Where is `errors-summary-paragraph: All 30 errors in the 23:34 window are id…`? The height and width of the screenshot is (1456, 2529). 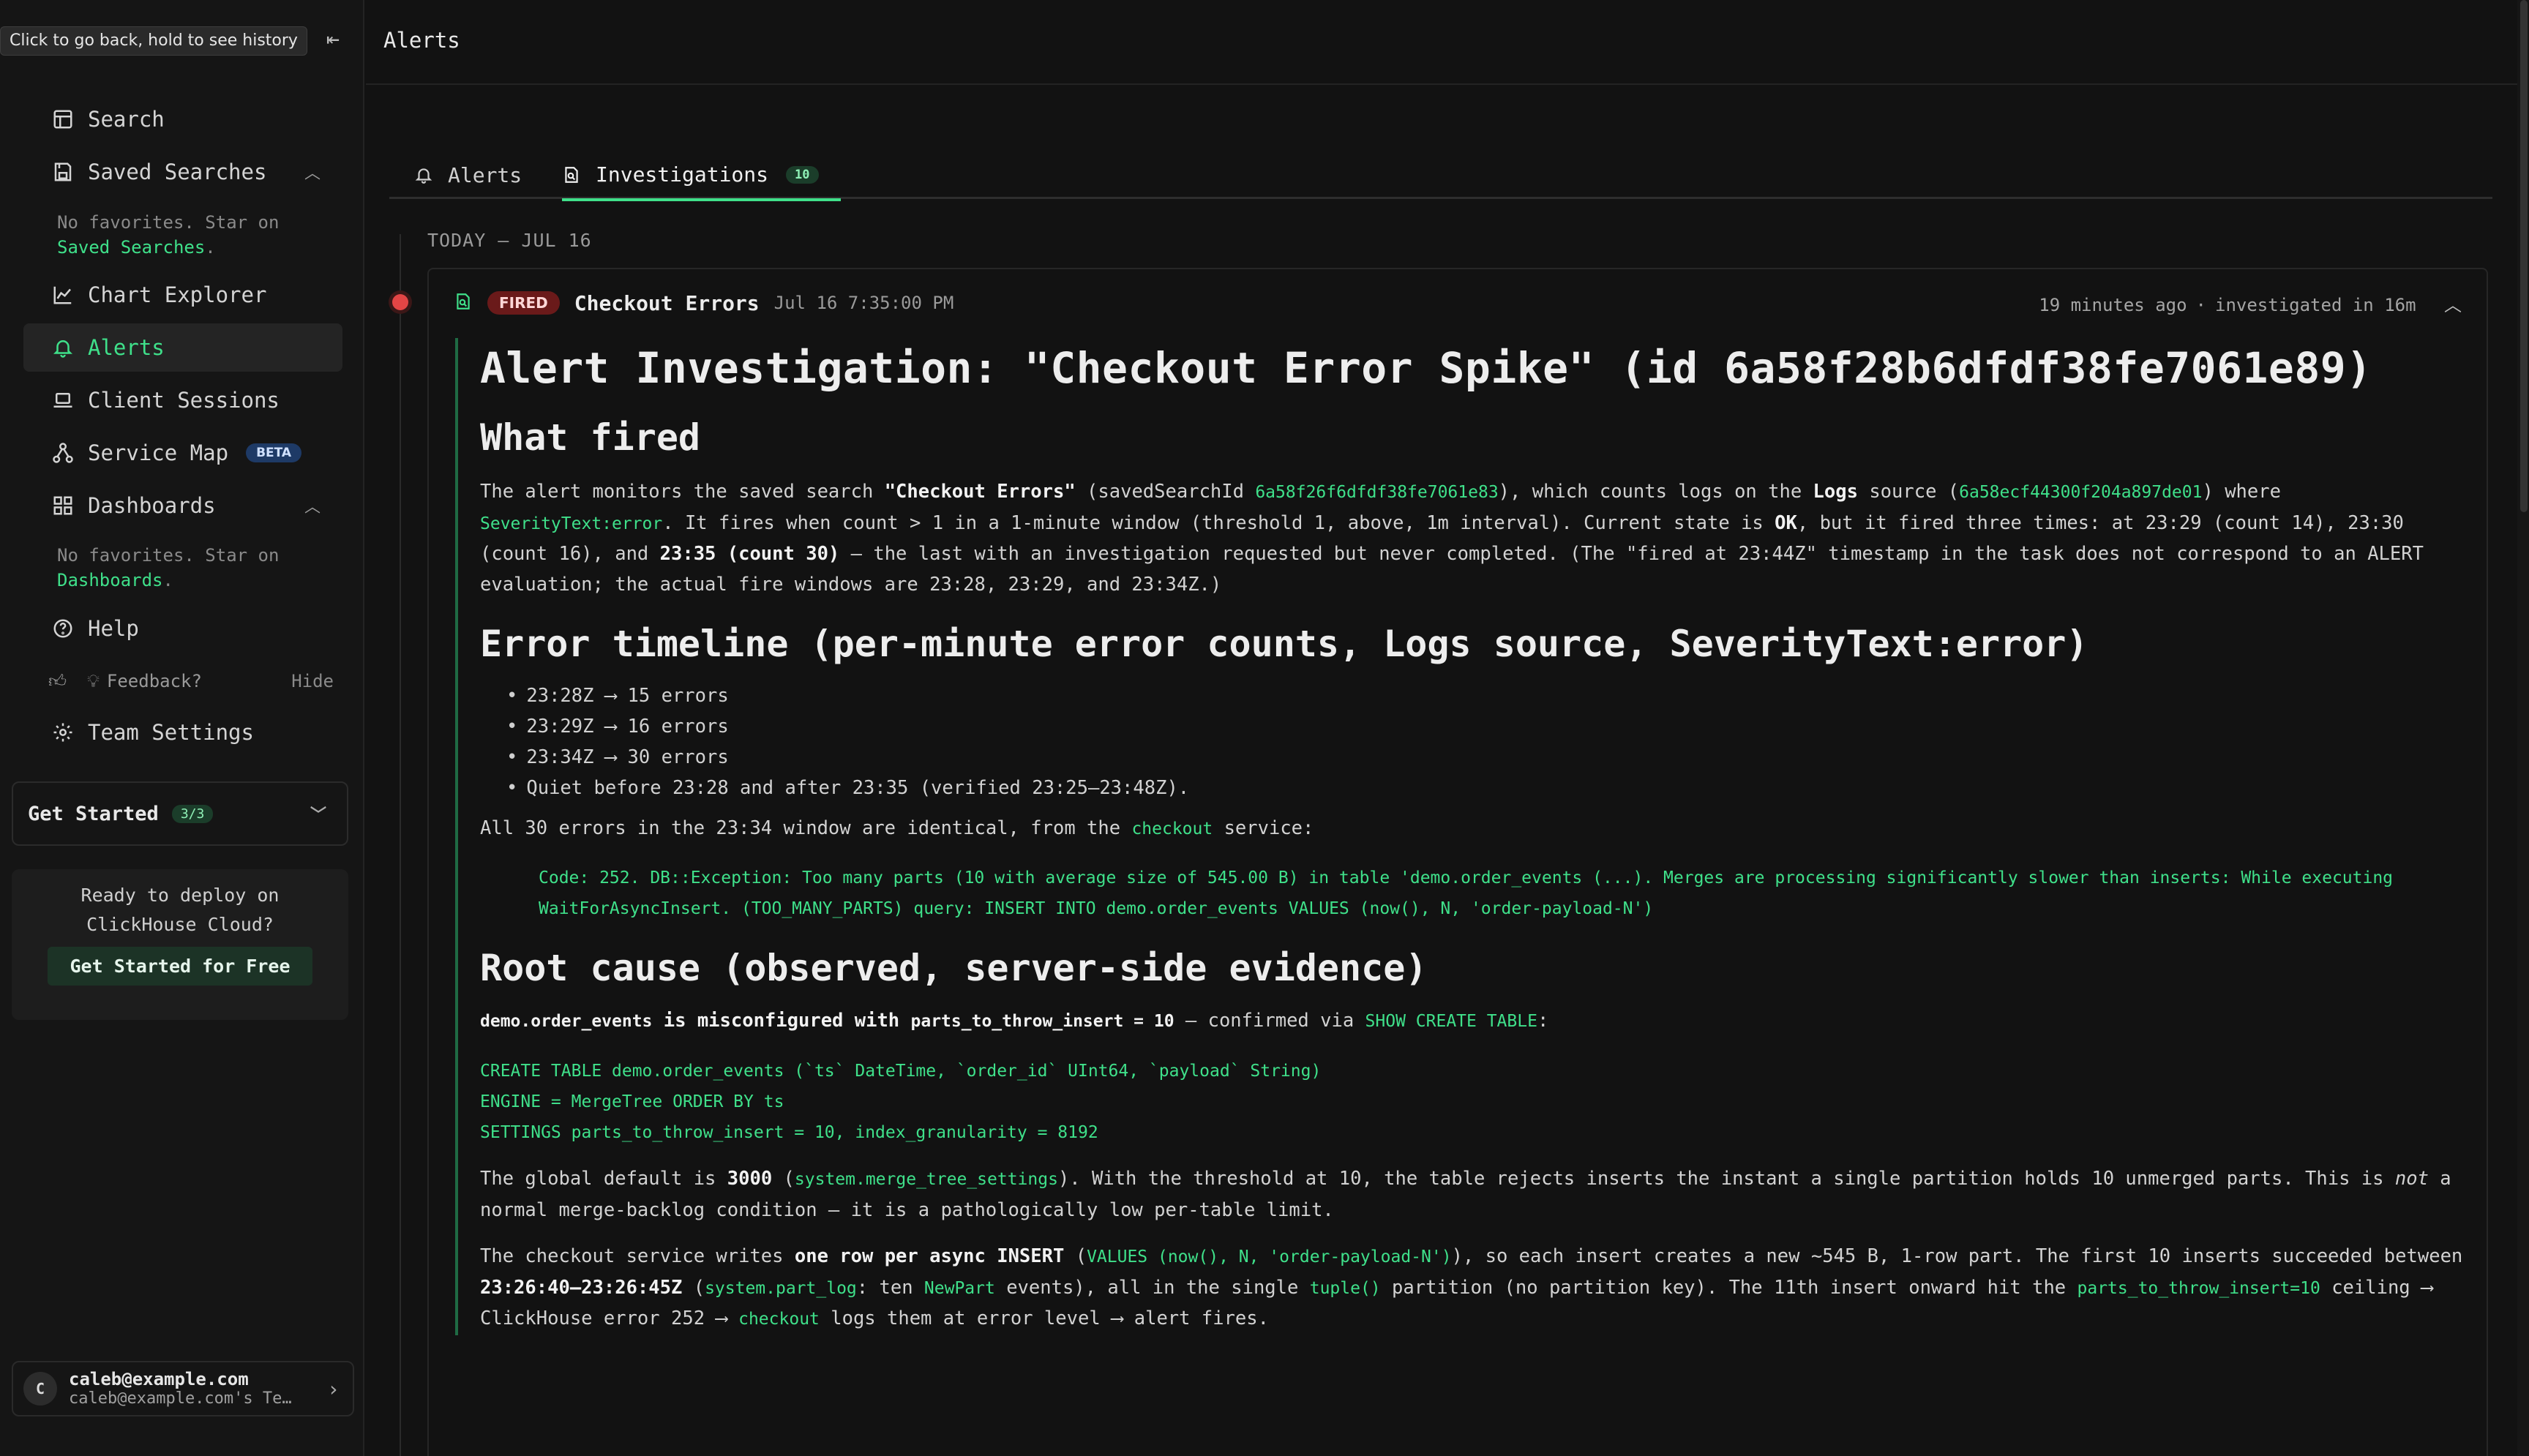
errors-summary-paragraph: All 30 errors in the 23:34 window are id… is located at coordinates (897, 828).